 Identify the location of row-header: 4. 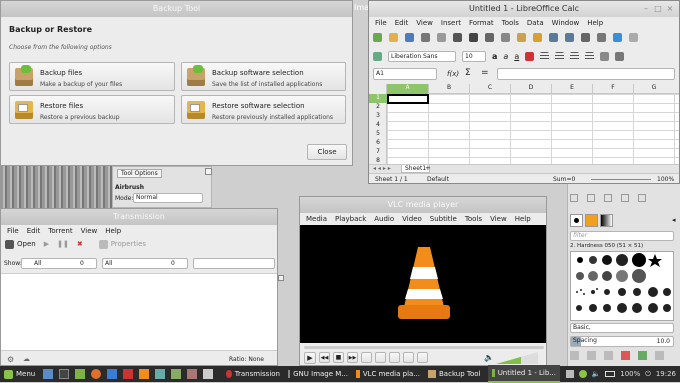
(378, 125).